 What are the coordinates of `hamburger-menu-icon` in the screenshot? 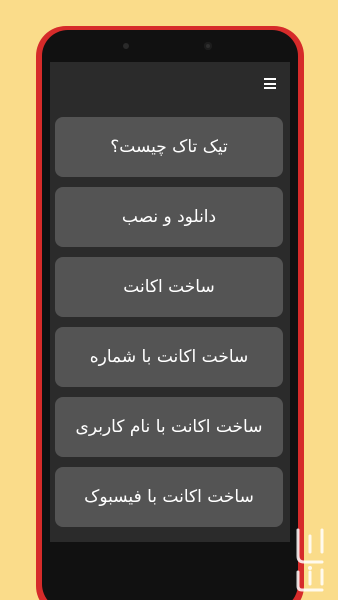 It's located at (270, 83).